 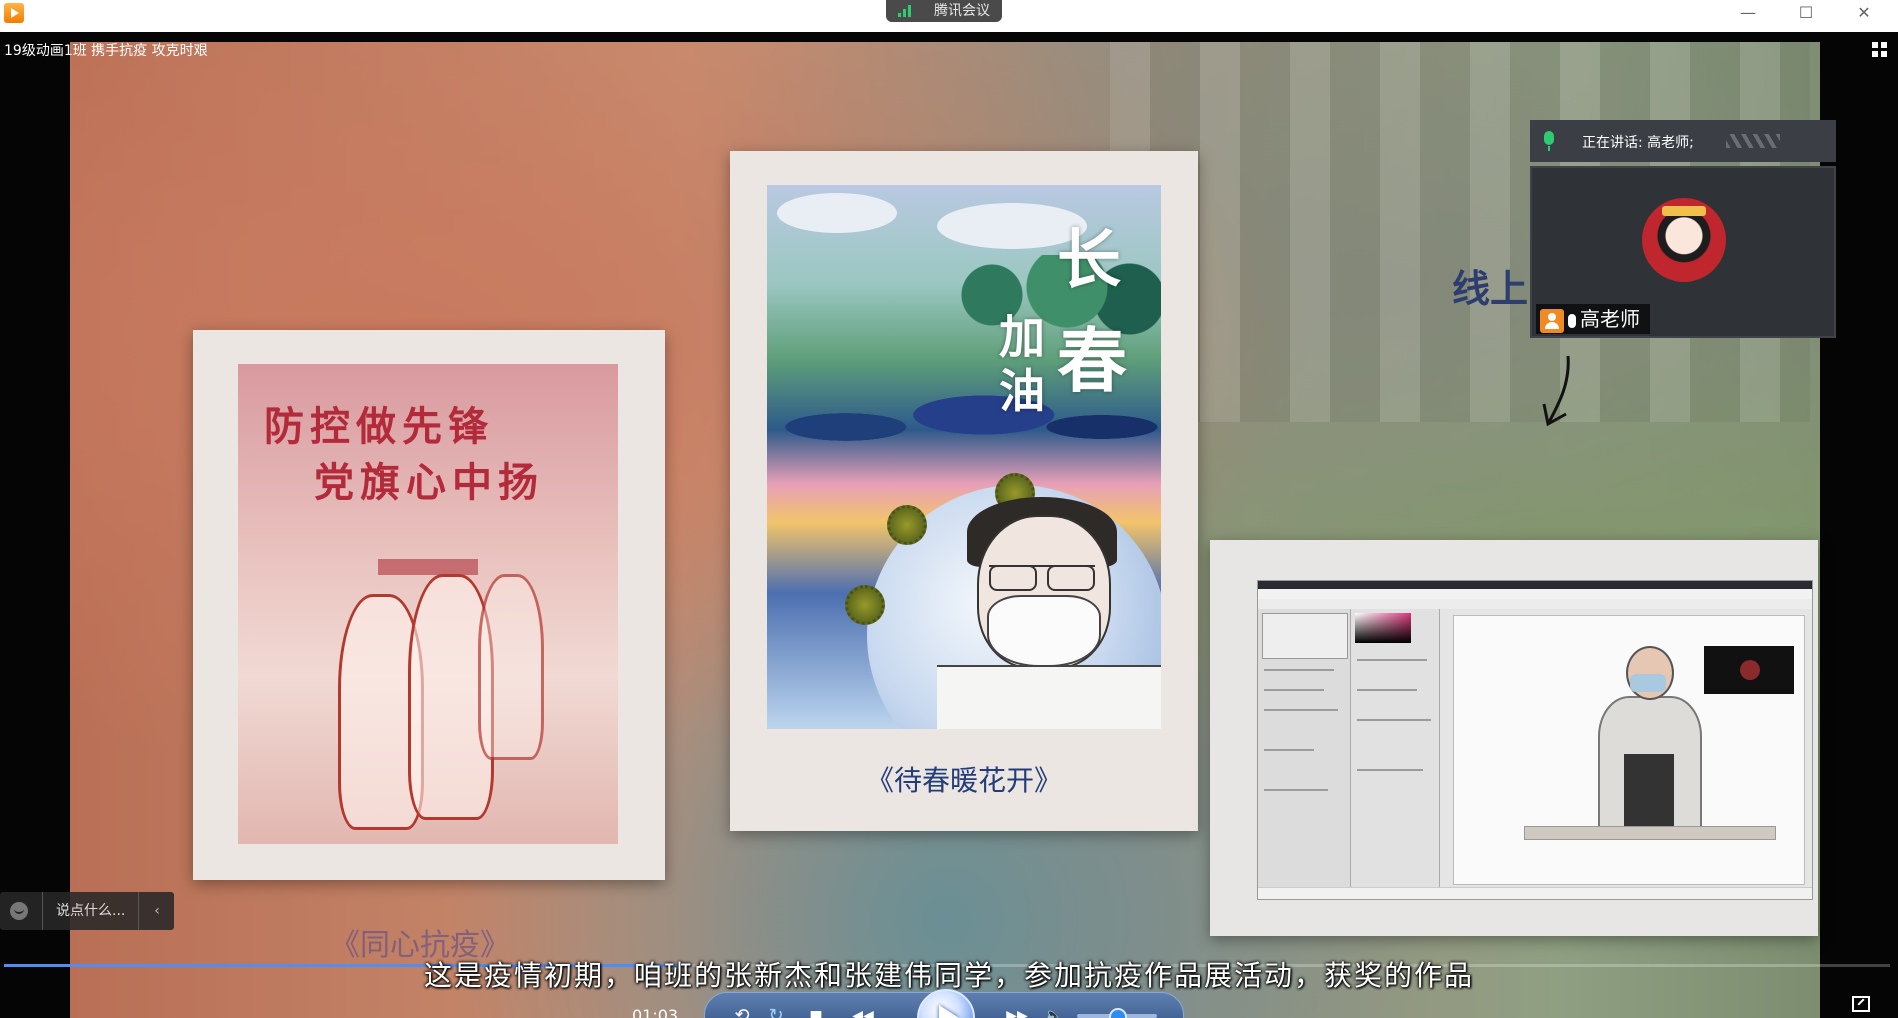 I want to click on painting-app-screenshot, so click(x=1535, y=740).